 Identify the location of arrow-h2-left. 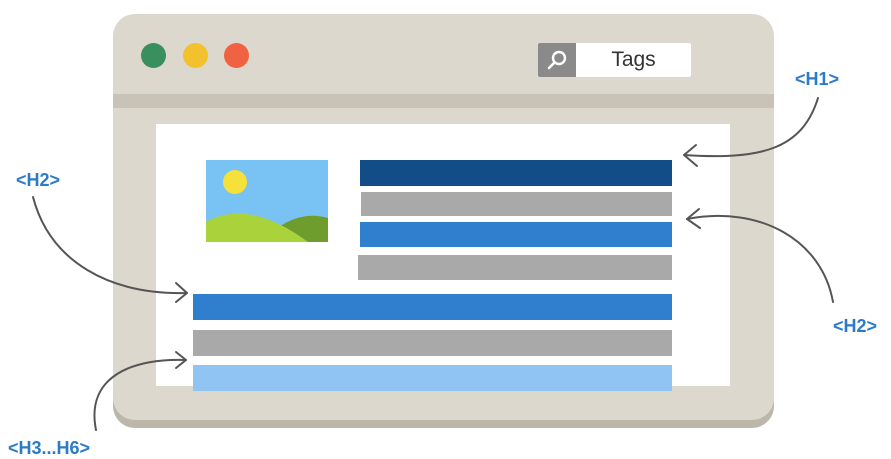
(110, 245).